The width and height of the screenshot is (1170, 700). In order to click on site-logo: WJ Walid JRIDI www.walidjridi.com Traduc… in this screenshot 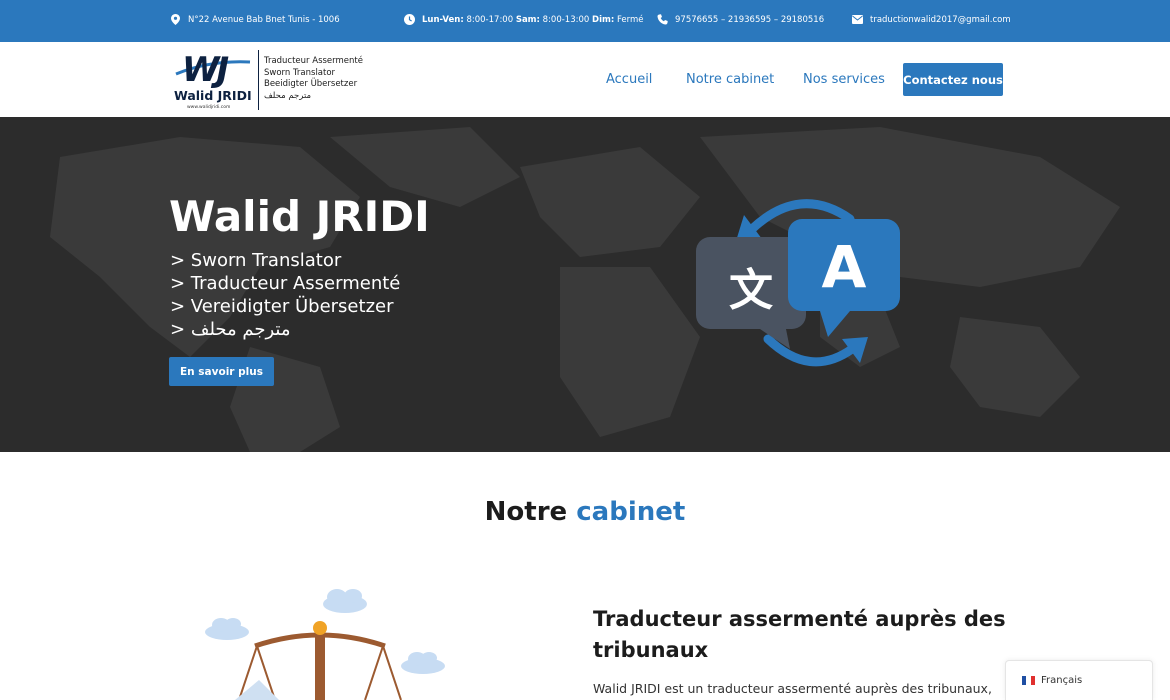, I will do `click(270, 80)`.